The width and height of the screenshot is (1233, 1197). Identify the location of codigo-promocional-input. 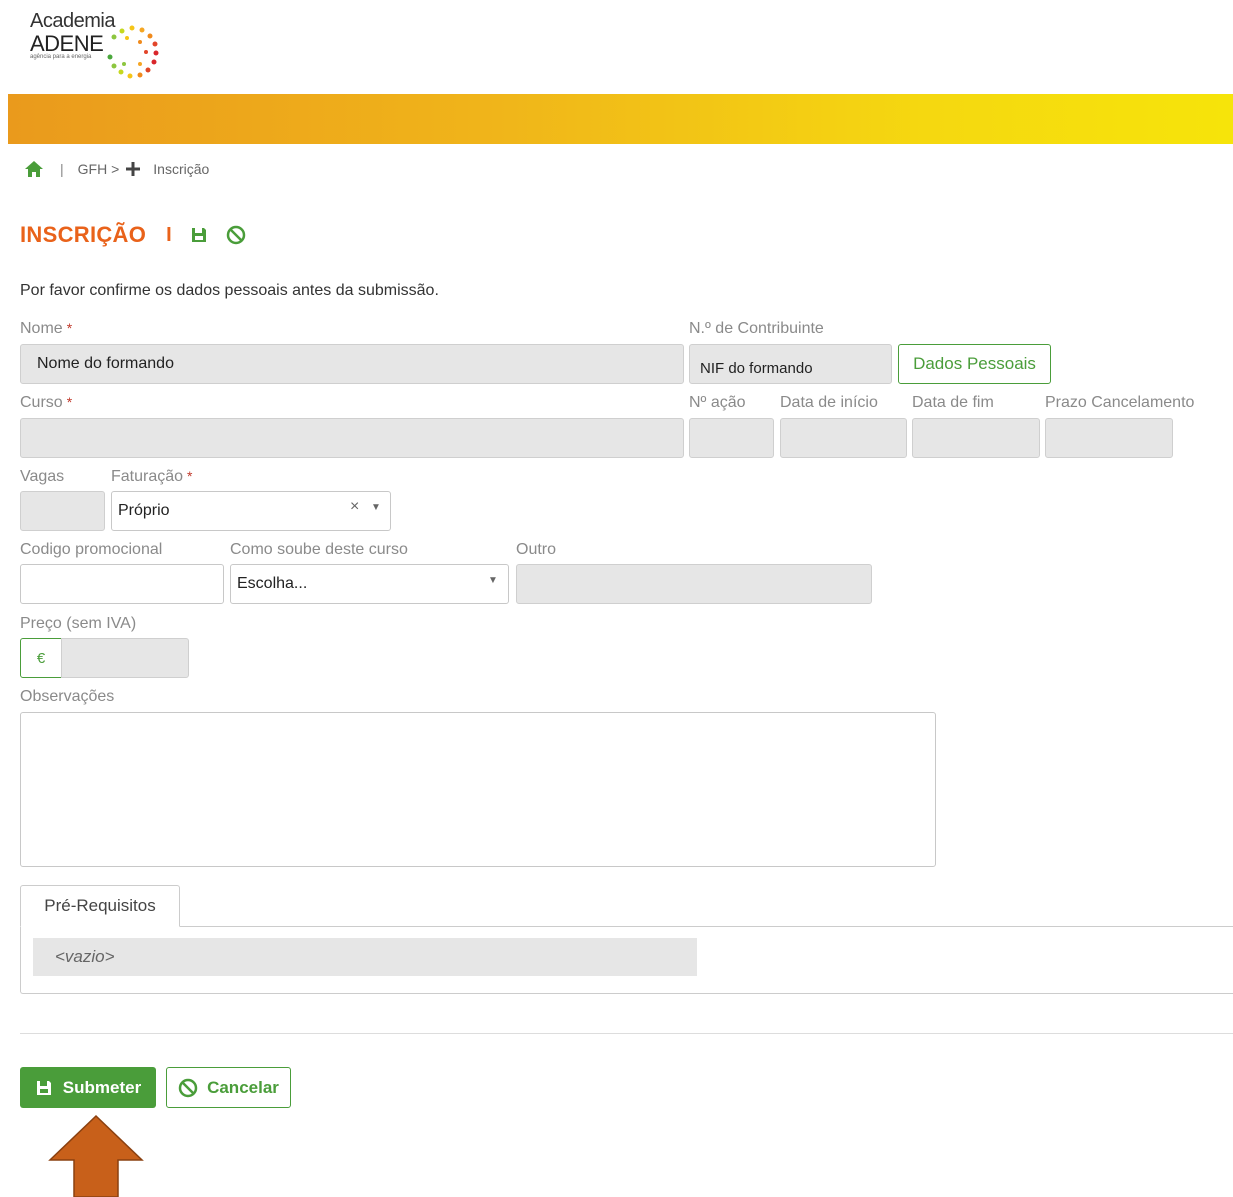
(122, 584).